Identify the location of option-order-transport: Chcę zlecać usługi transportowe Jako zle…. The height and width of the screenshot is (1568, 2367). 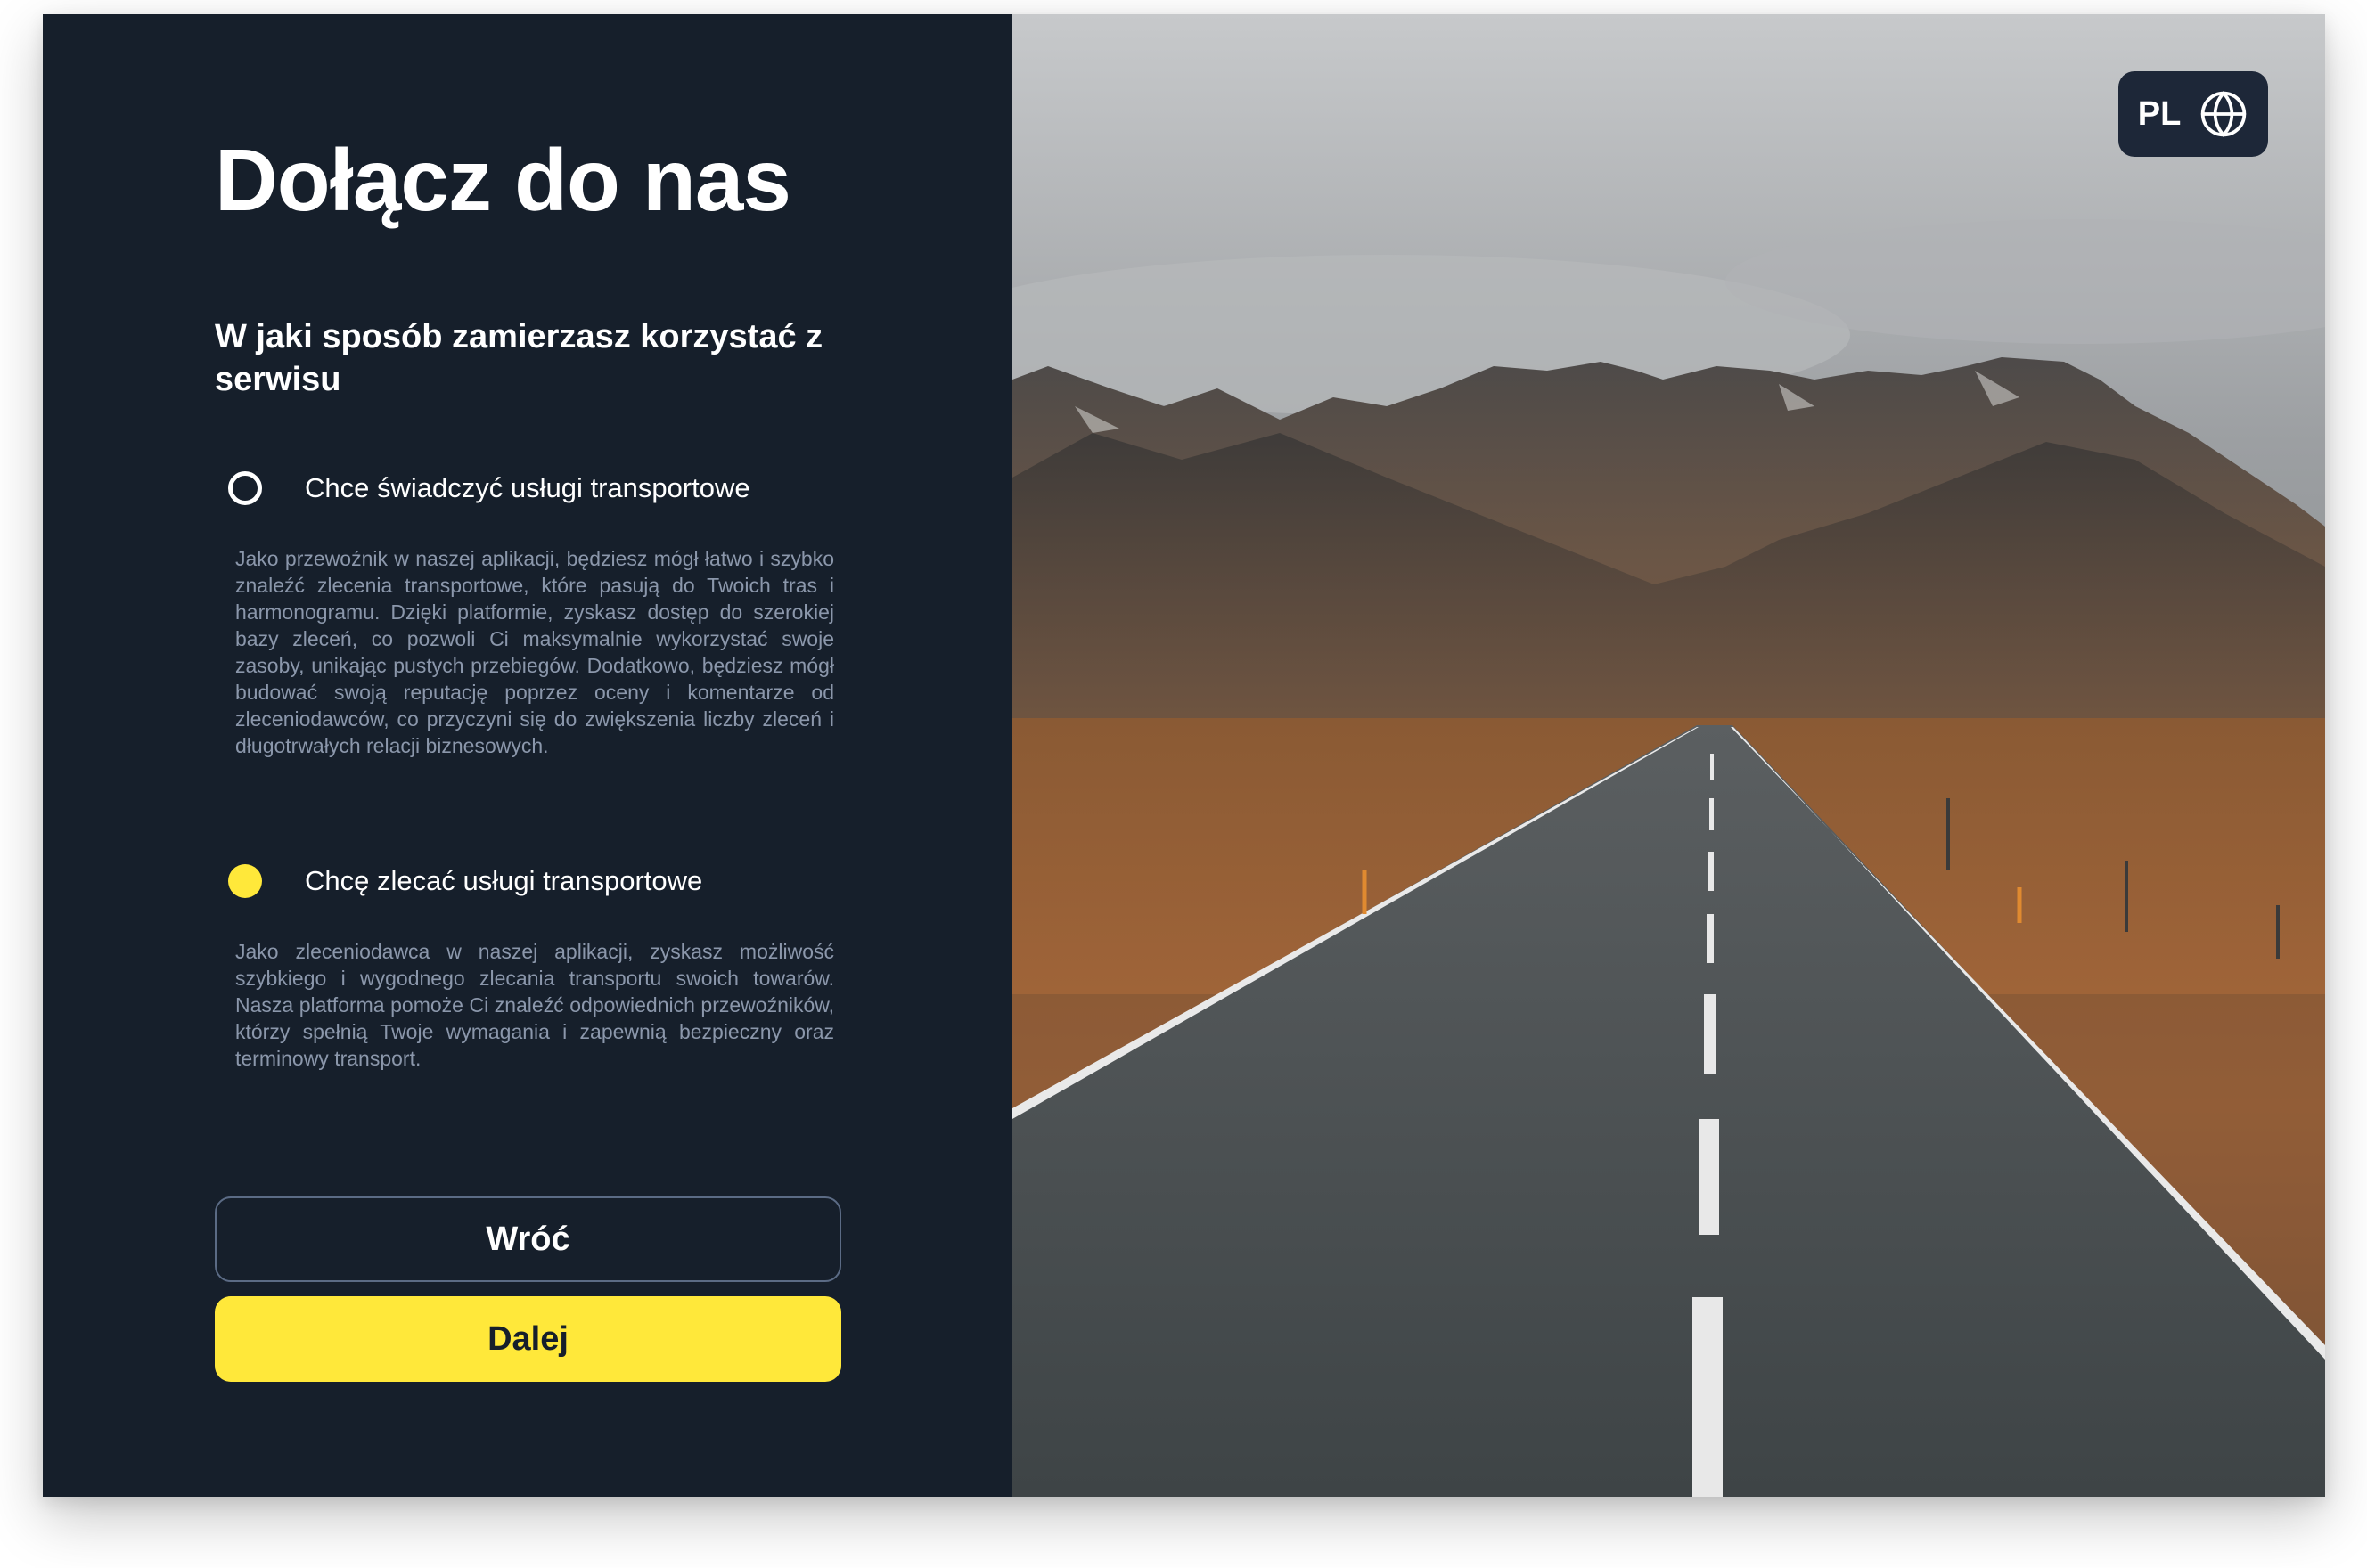
(558, 967).